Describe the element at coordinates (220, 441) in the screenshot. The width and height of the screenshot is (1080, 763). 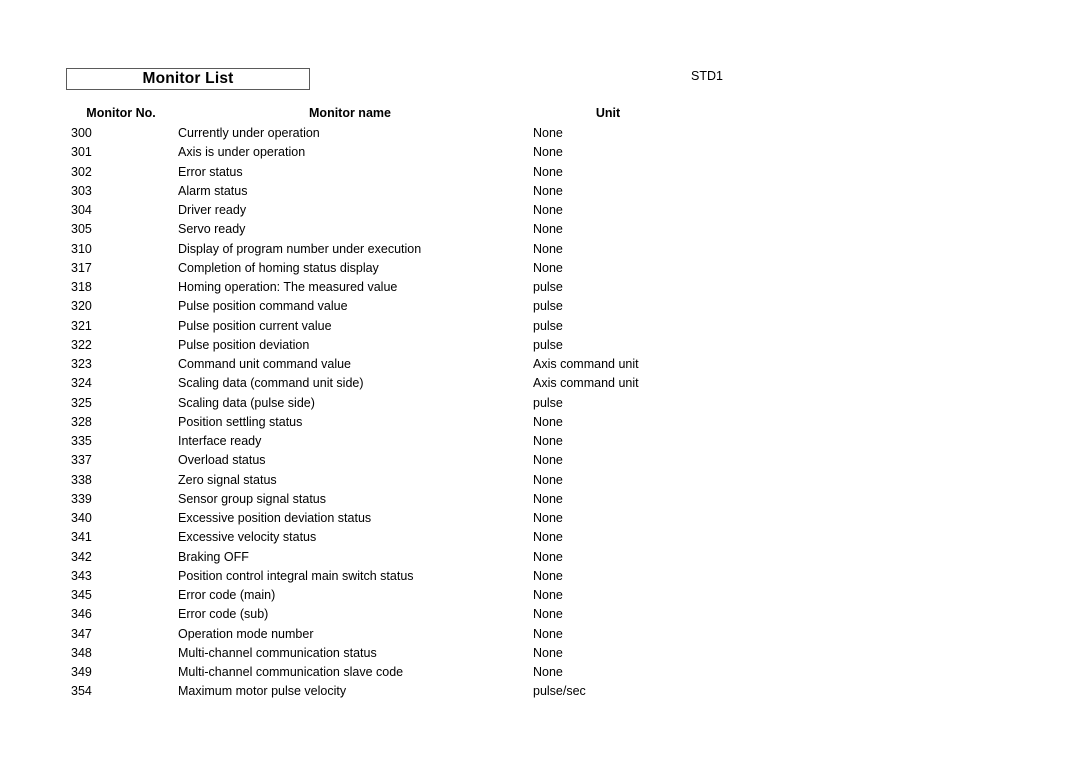
I see `cell-name: Interface ready` at that location.